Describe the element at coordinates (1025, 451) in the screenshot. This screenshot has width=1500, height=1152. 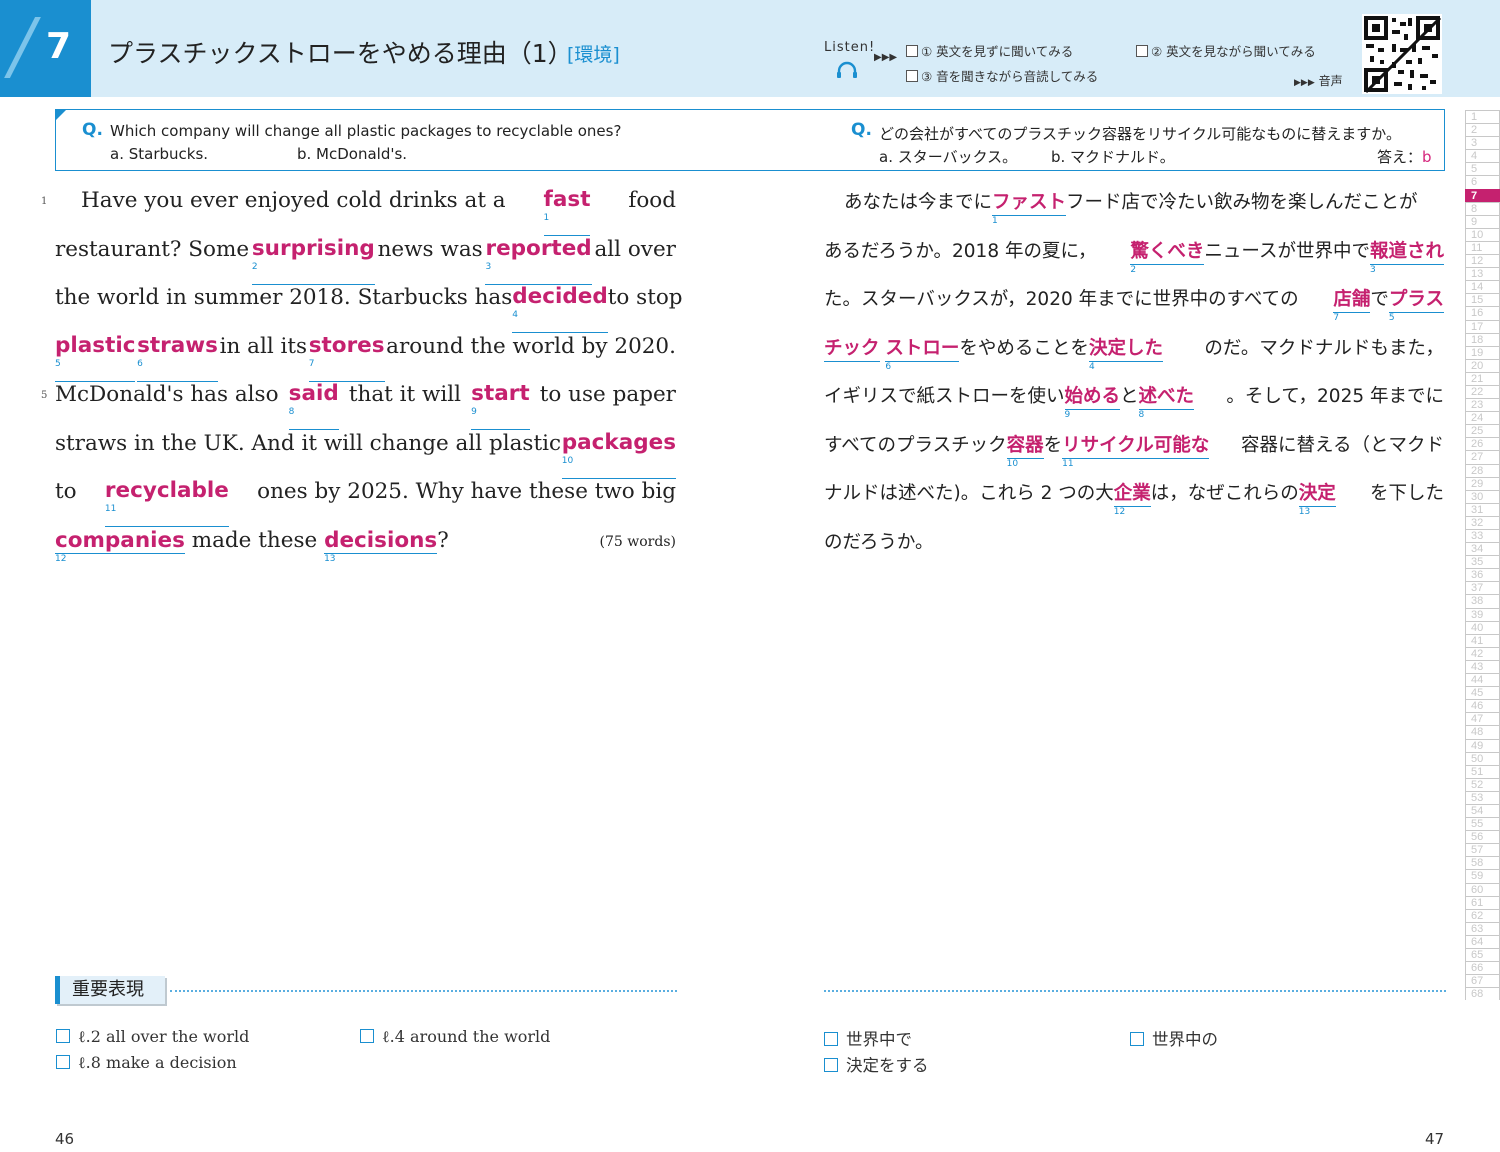
I see `vocab-word-jp: 容器 10` at that location.